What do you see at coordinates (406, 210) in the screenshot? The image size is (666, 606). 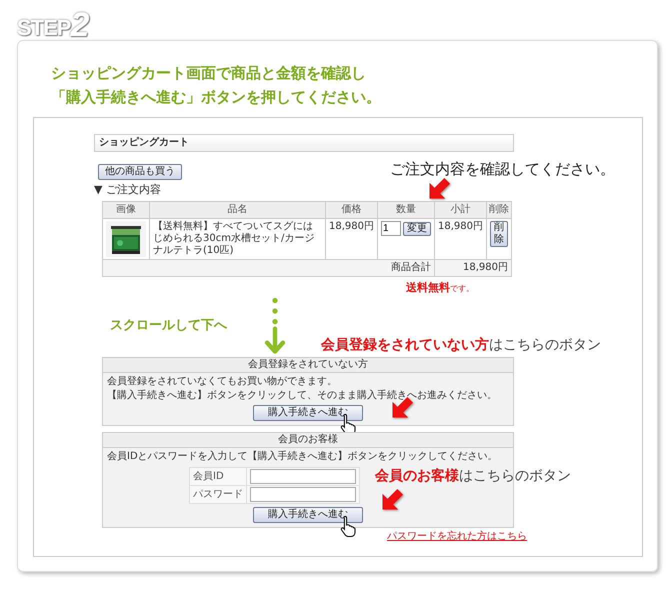 I see `column-header: 数量` at bounding box center [406, 210].